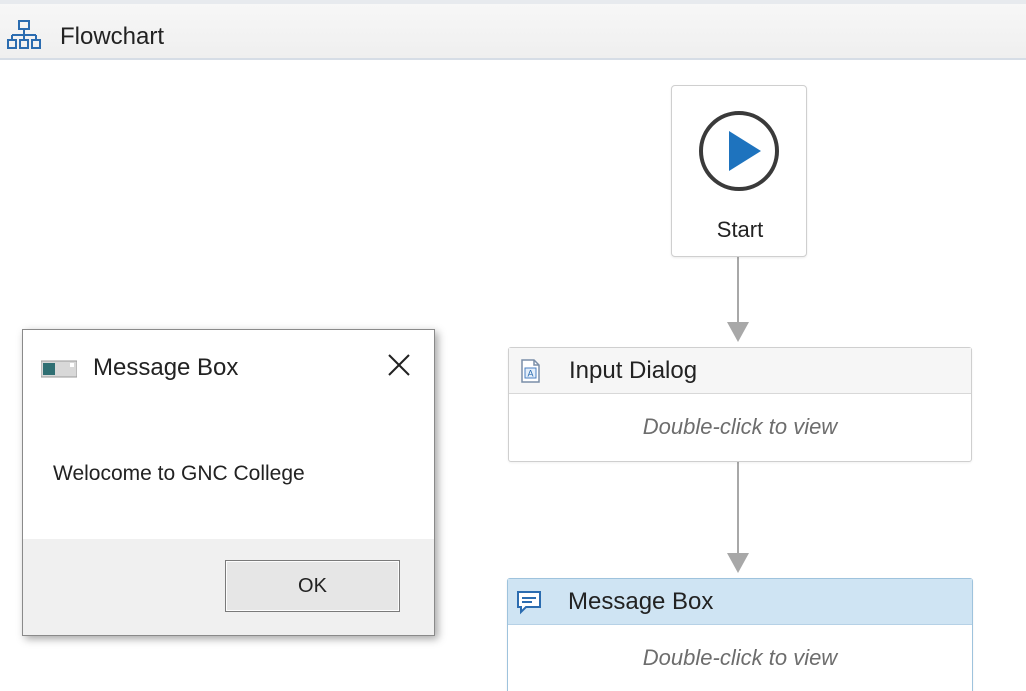 This screenshot has width=1026, height=691. What do you see at coordinates (740, 404) in the screenshot?
I see `input-dialog-activity: A Input Dialog Double-click to view` at bounding box center [740, 404].